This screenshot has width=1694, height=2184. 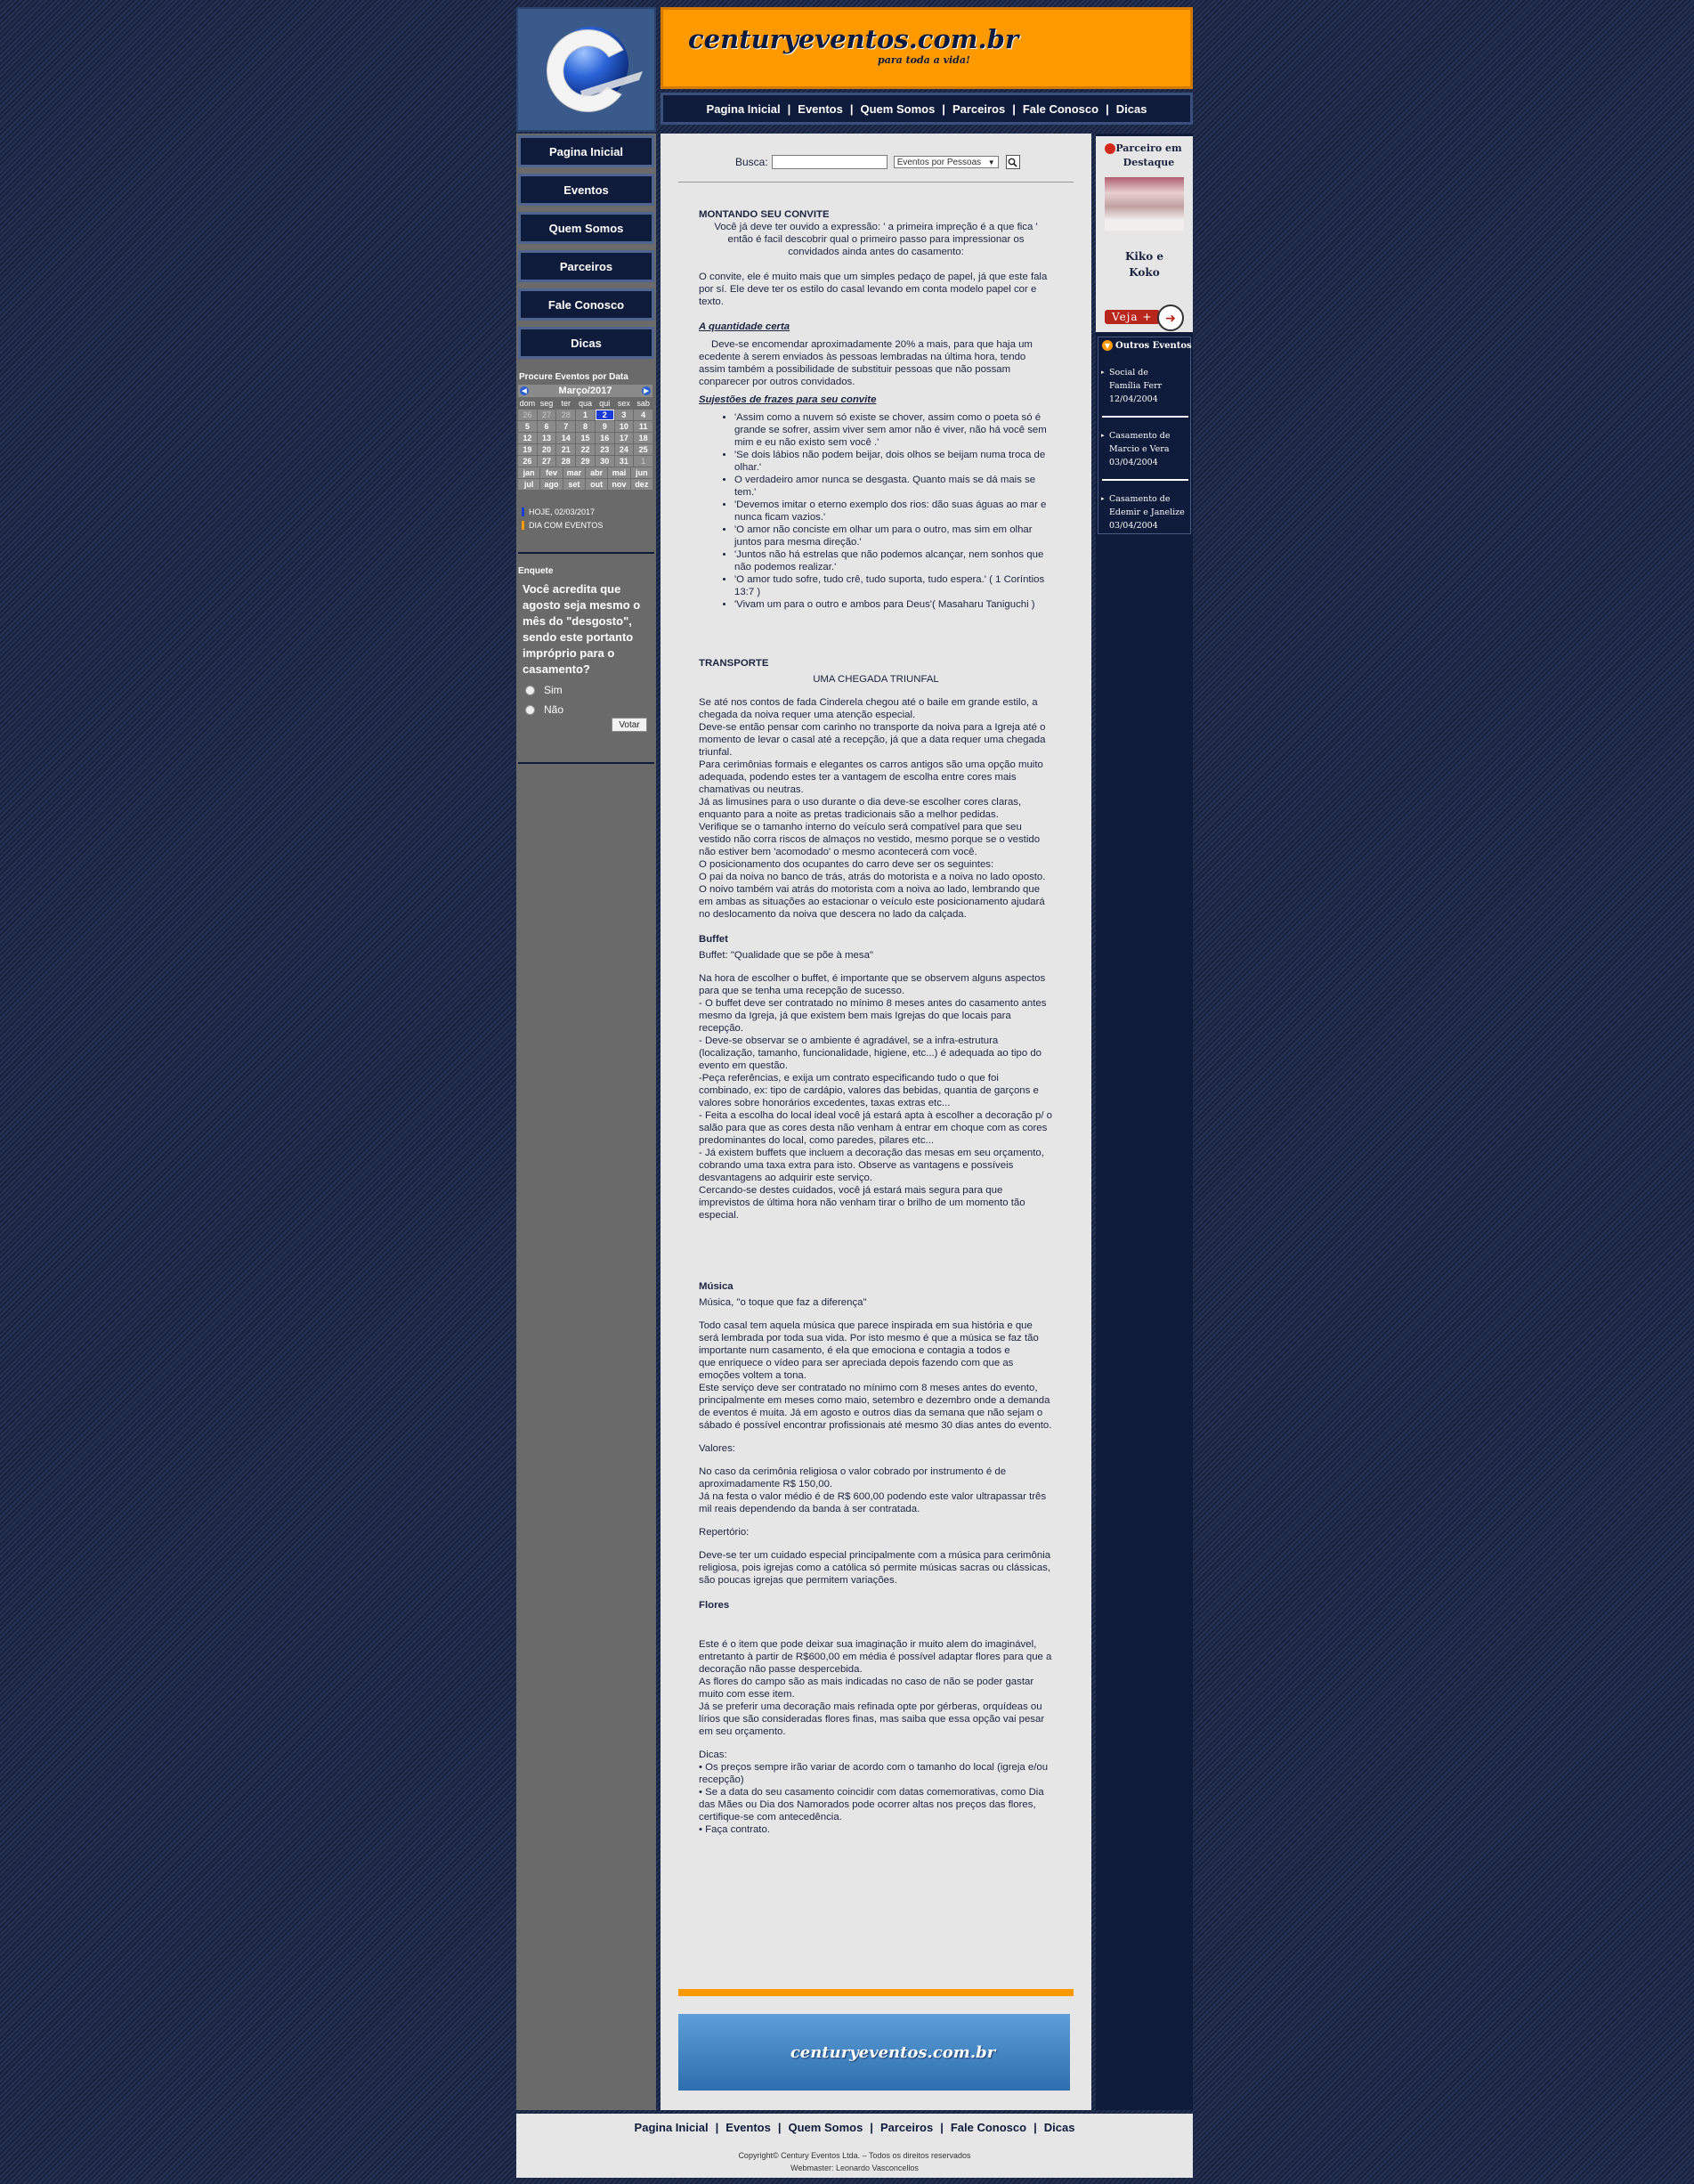 What do you see at coordinates (566, 449) in the screenshot?
I see `calendar-day: 21` at bounding box center [566, 449].